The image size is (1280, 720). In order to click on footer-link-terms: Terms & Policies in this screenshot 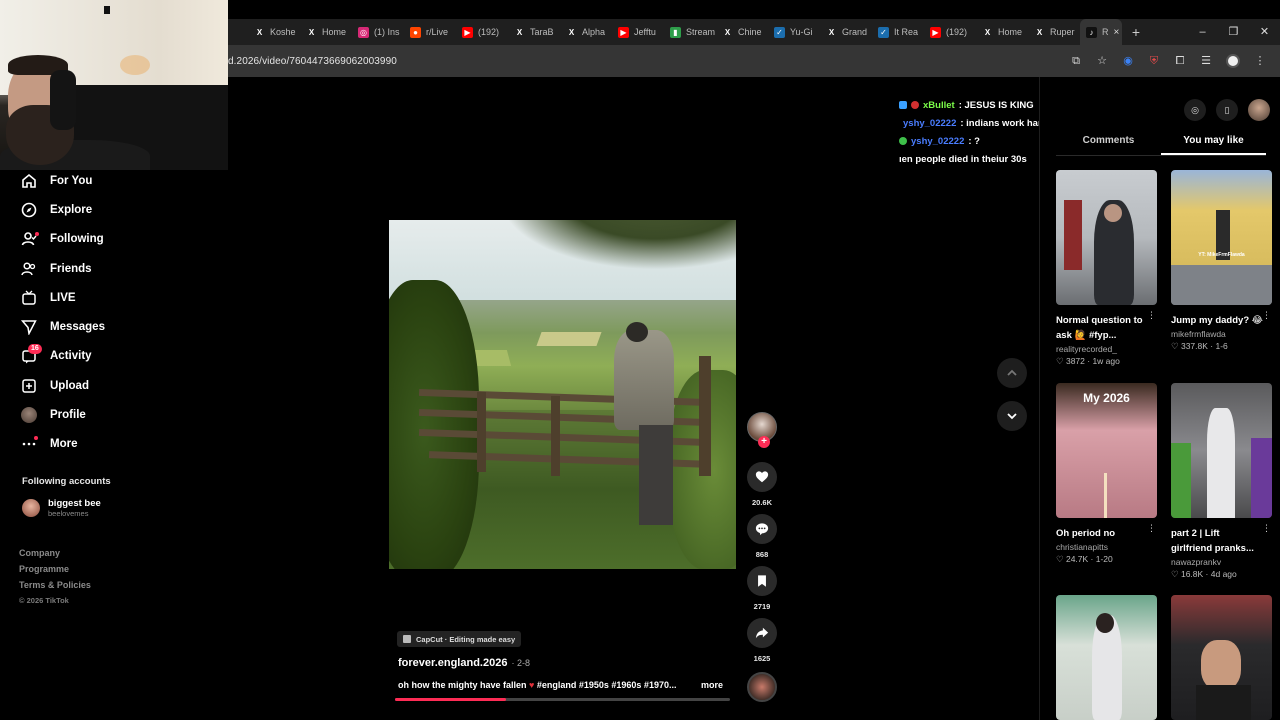, I will do `click(55, 585)`.